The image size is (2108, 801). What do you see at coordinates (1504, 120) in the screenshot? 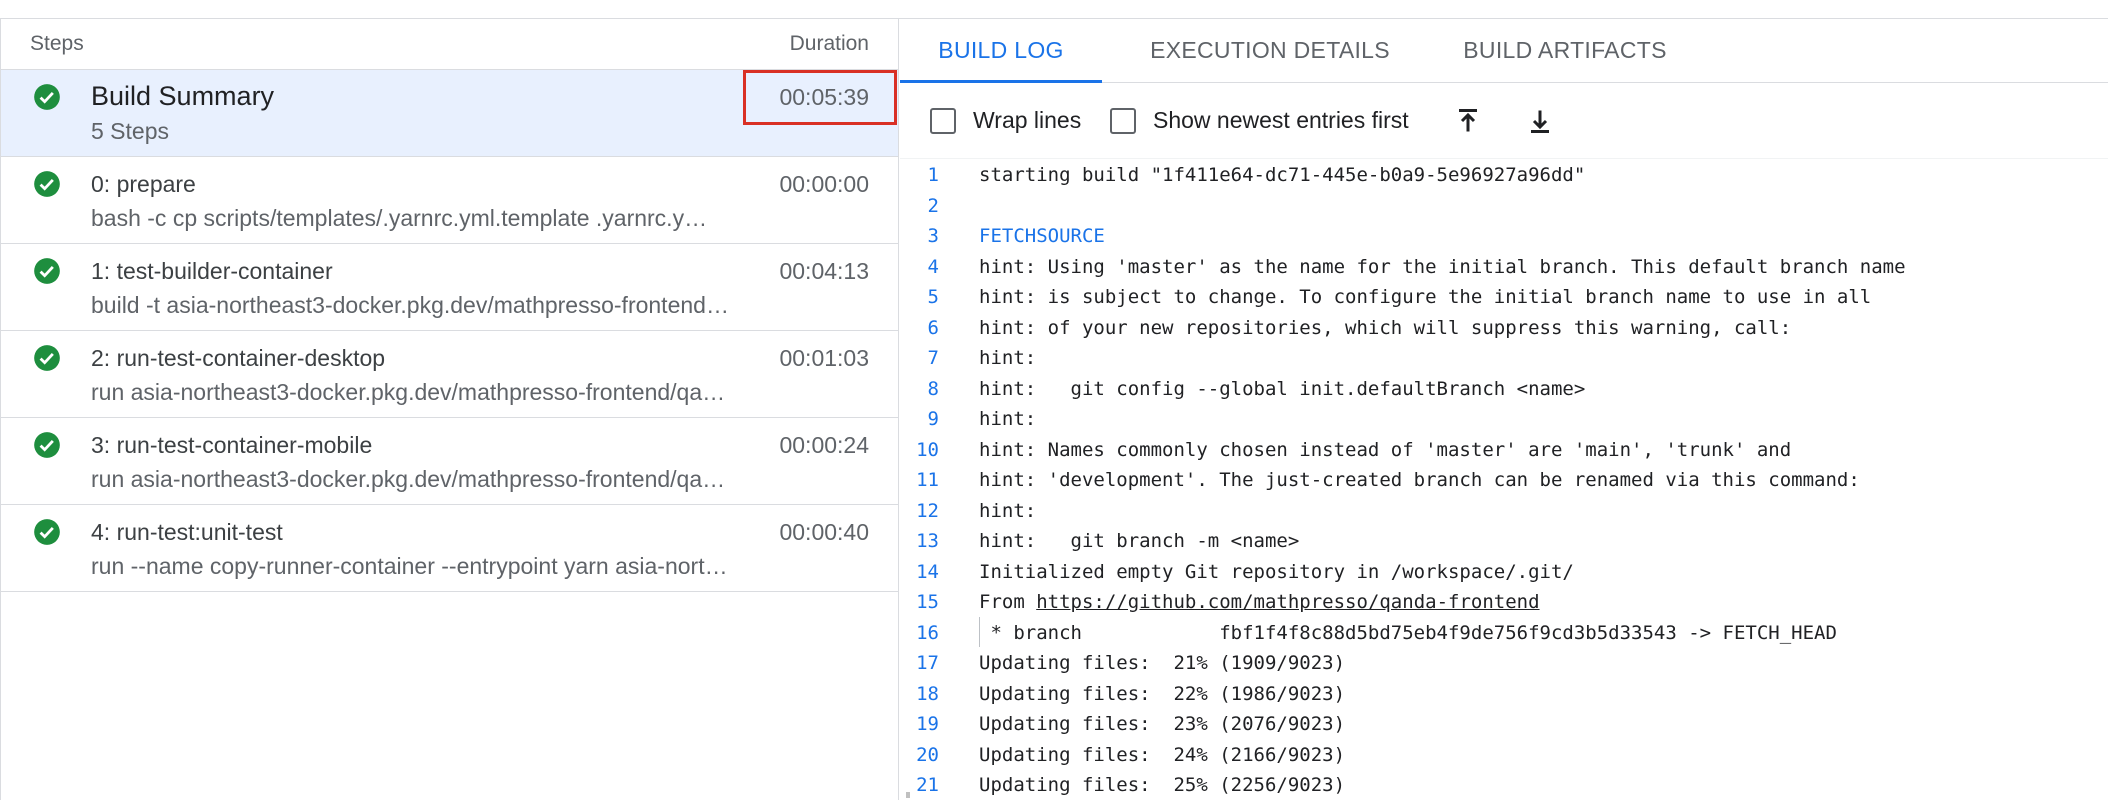
I see `log-toolbar: Wrap lines Show newest entries first` at bounding box center [1504, 120].